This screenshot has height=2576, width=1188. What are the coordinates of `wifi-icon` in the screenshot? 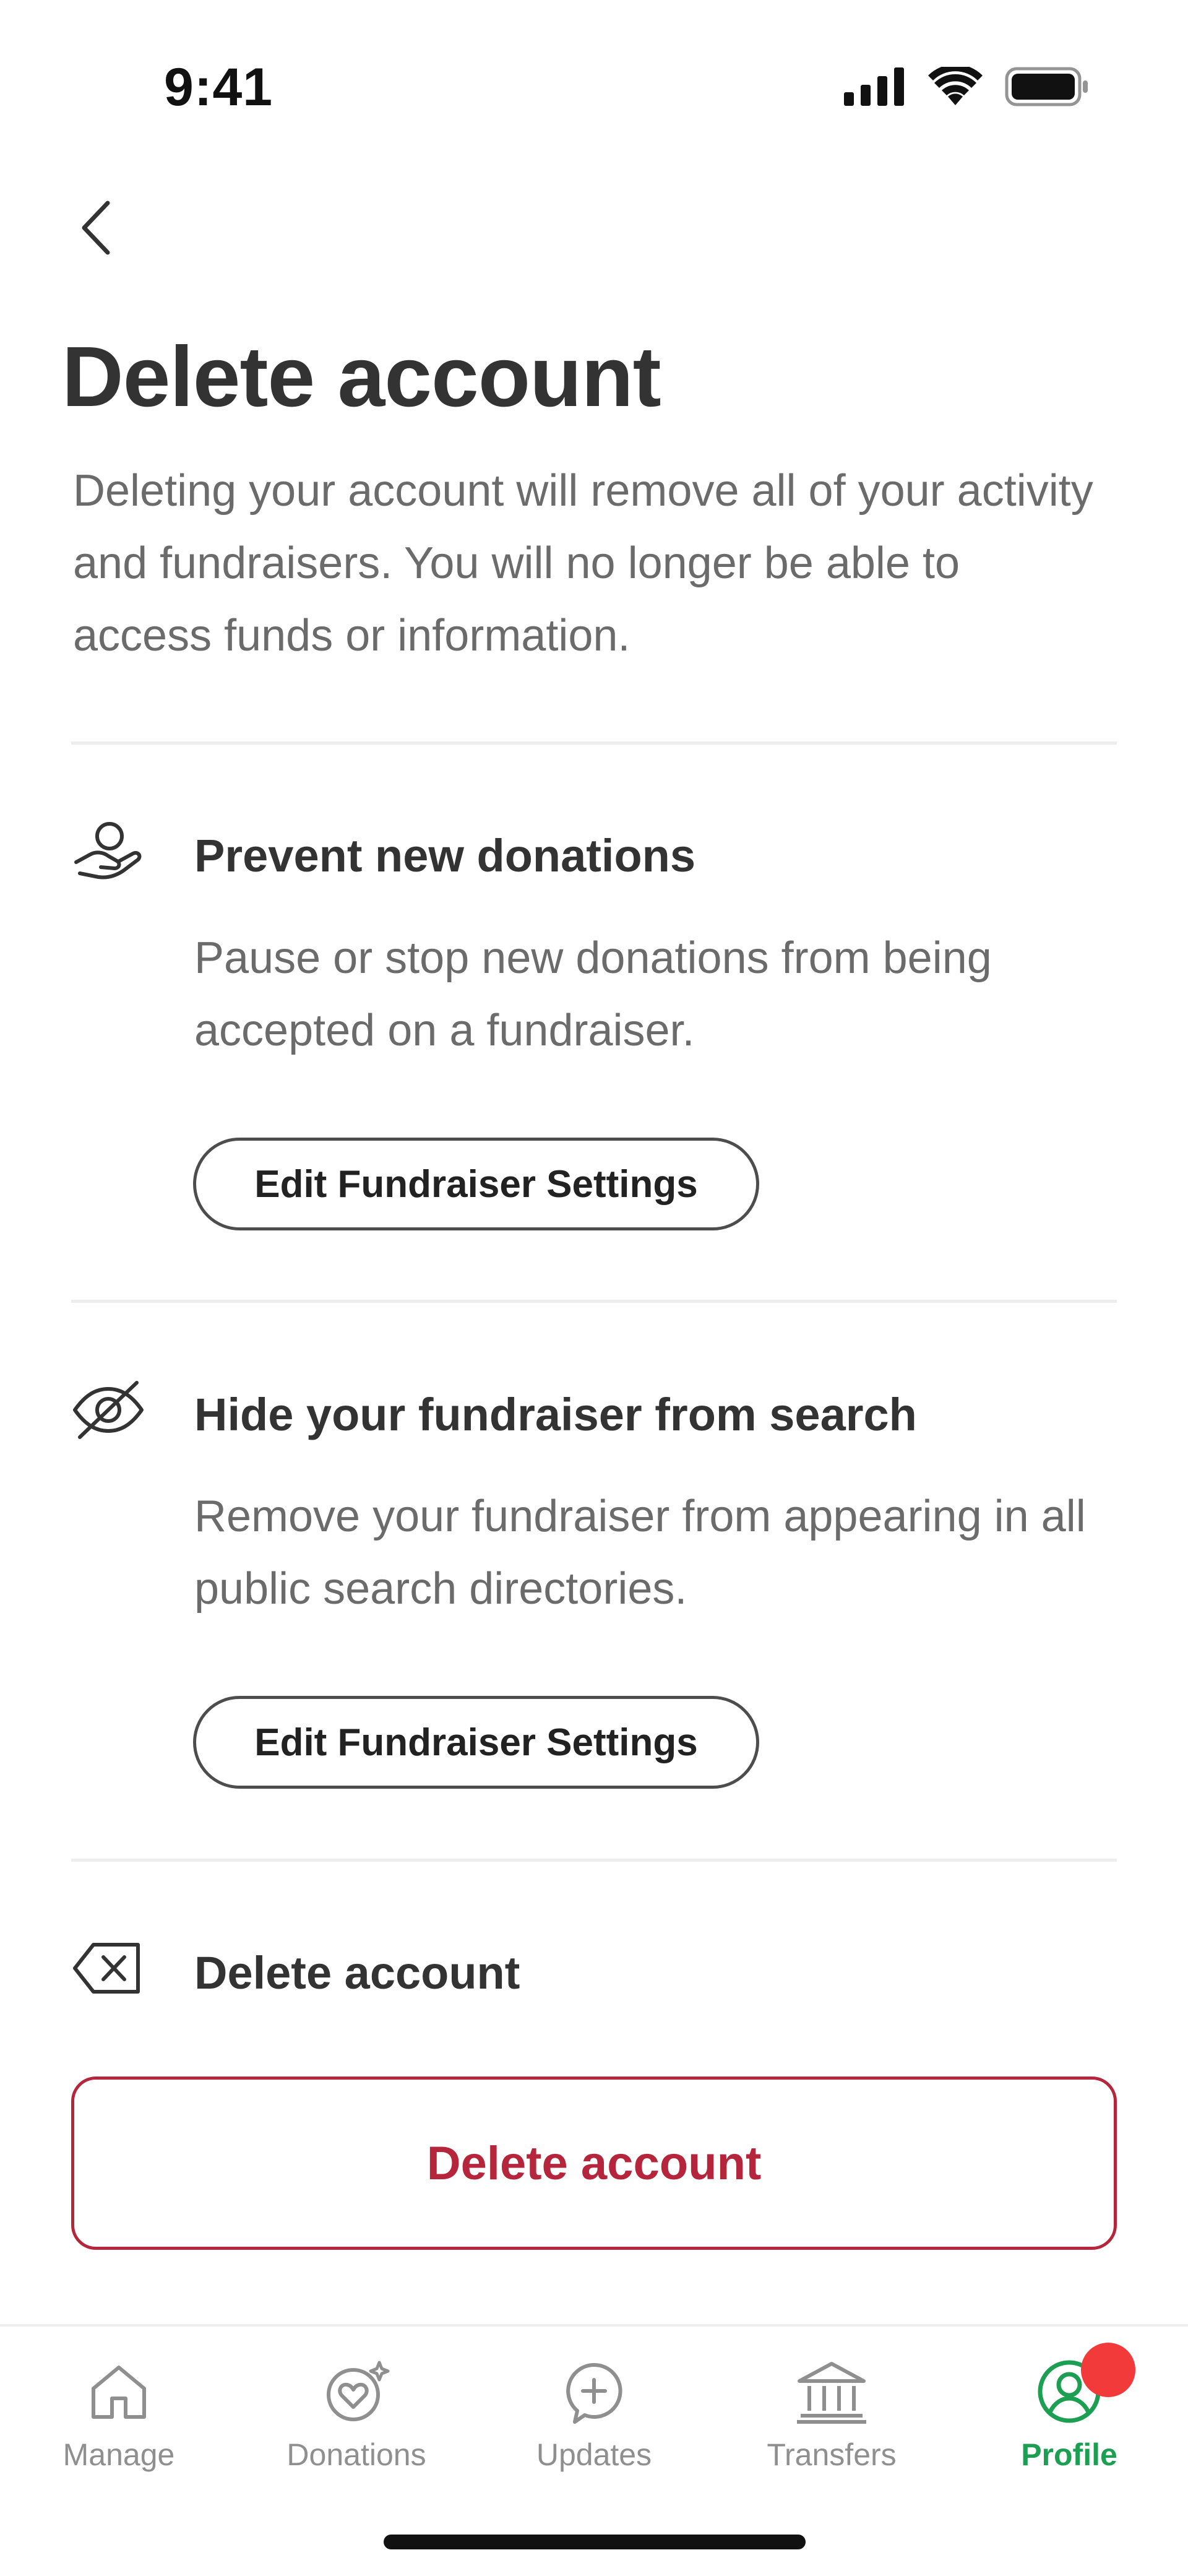 It's located at (955, 87).